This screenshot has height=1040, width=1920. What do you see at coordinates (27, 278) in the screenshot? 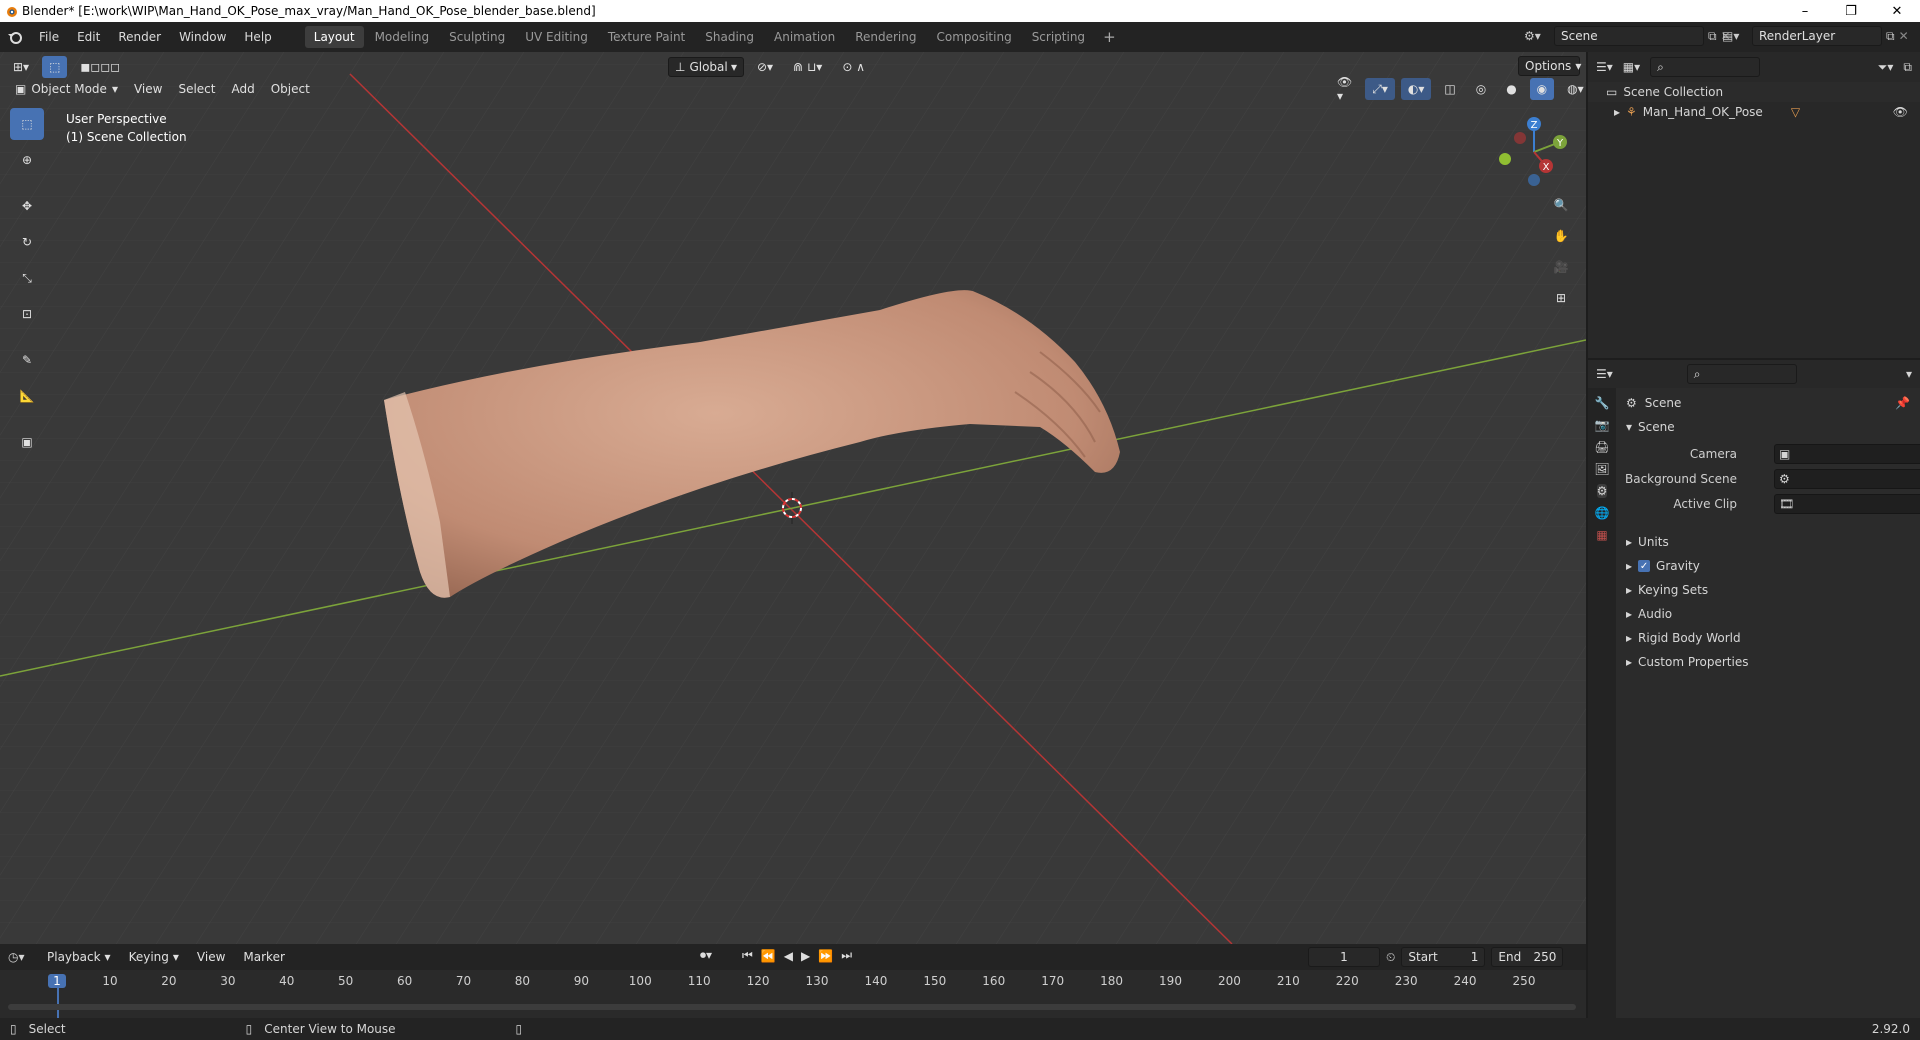
I see `scale-tool-icon: ⤡` at bounding box center [27, 278].